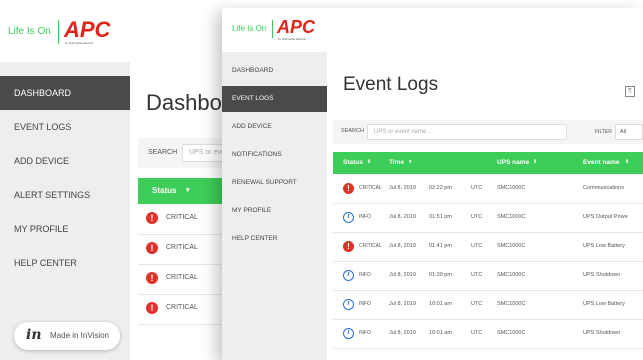 The height and width of the screenshot is (360, 643). What do you see at coordinates (440, 188) in the screenshot?
I see `time-text: 02:22 pm` at bounding box center [440, 188].